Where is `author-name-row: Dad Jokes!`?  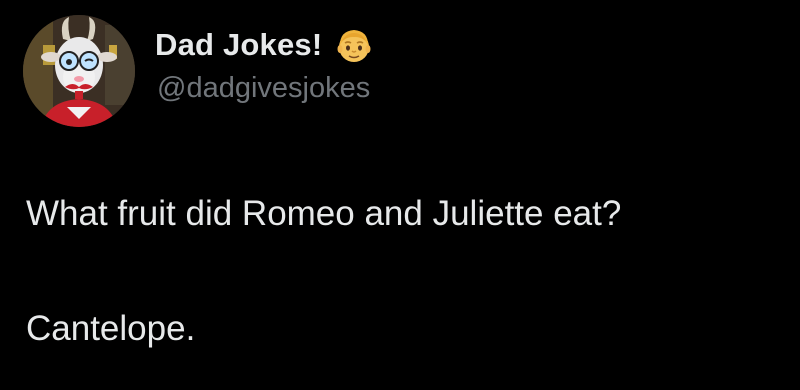
author-name-row: Dad Jokes! is located at coordinates (264, 45).